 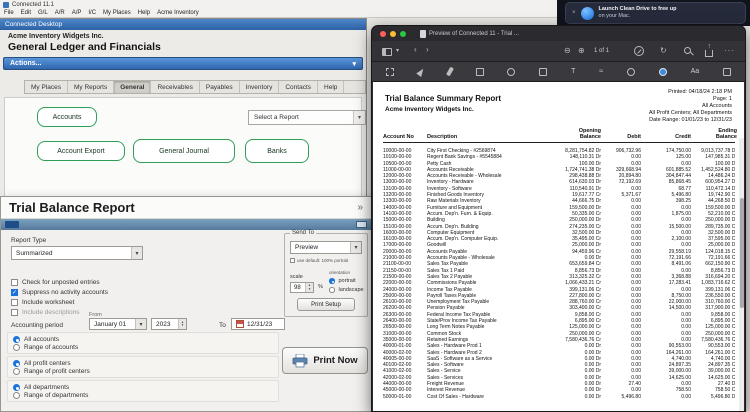 What do you see at coordinates (143, 339) in the screenshot?
I see `radio-all-accounts: All accounts` at bounding box center [143, 339].